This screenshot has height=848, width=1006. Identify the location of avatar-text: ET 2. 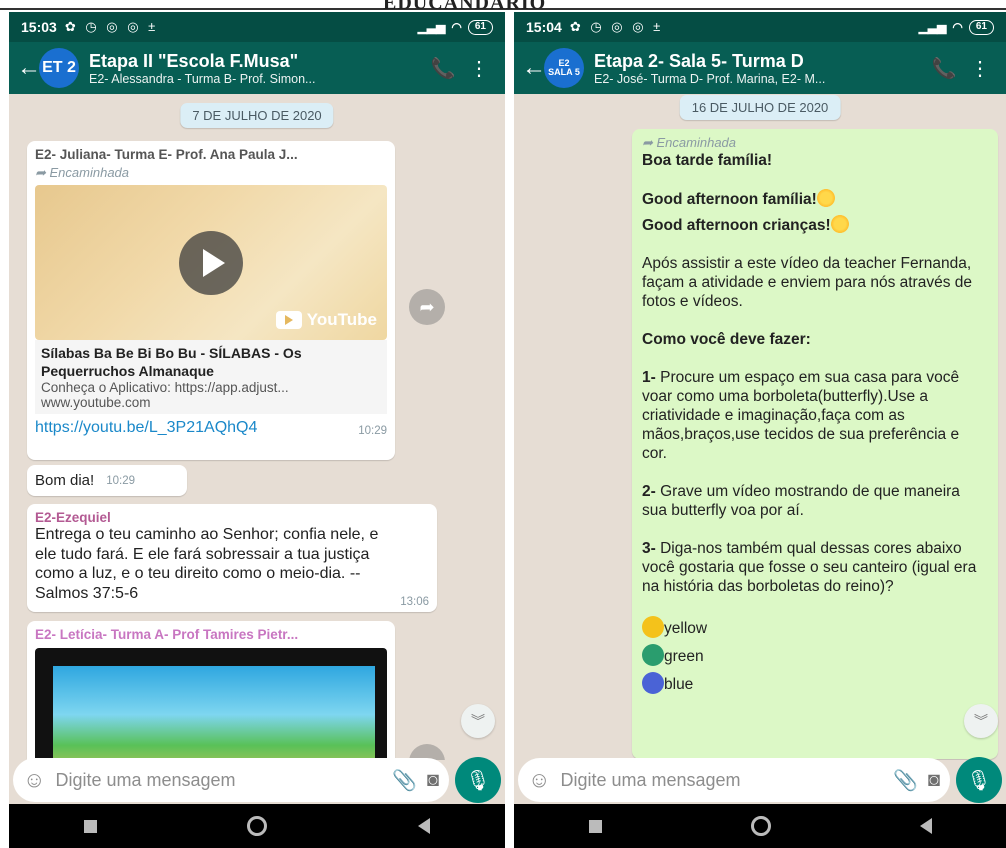
(59, 67).